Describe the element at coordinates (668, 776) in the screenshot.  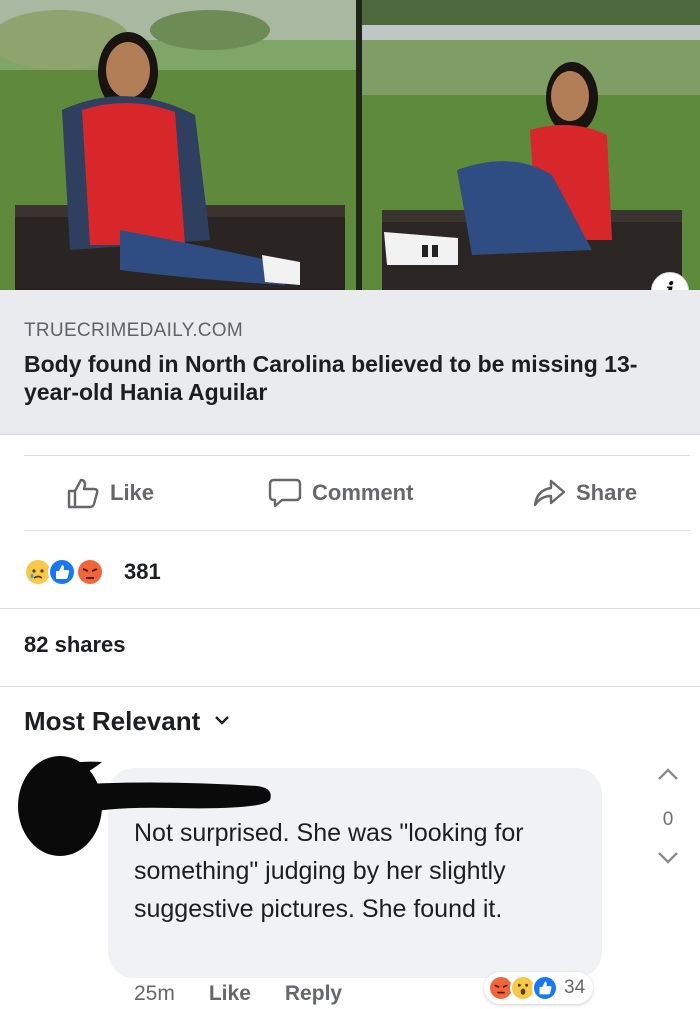
I see `upvote-chevron-icon` at that location.